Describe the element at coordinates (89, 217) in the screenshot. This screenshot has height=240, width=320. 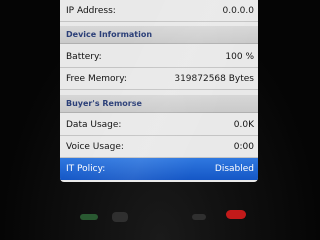
I see `call-key-icon` at that location.